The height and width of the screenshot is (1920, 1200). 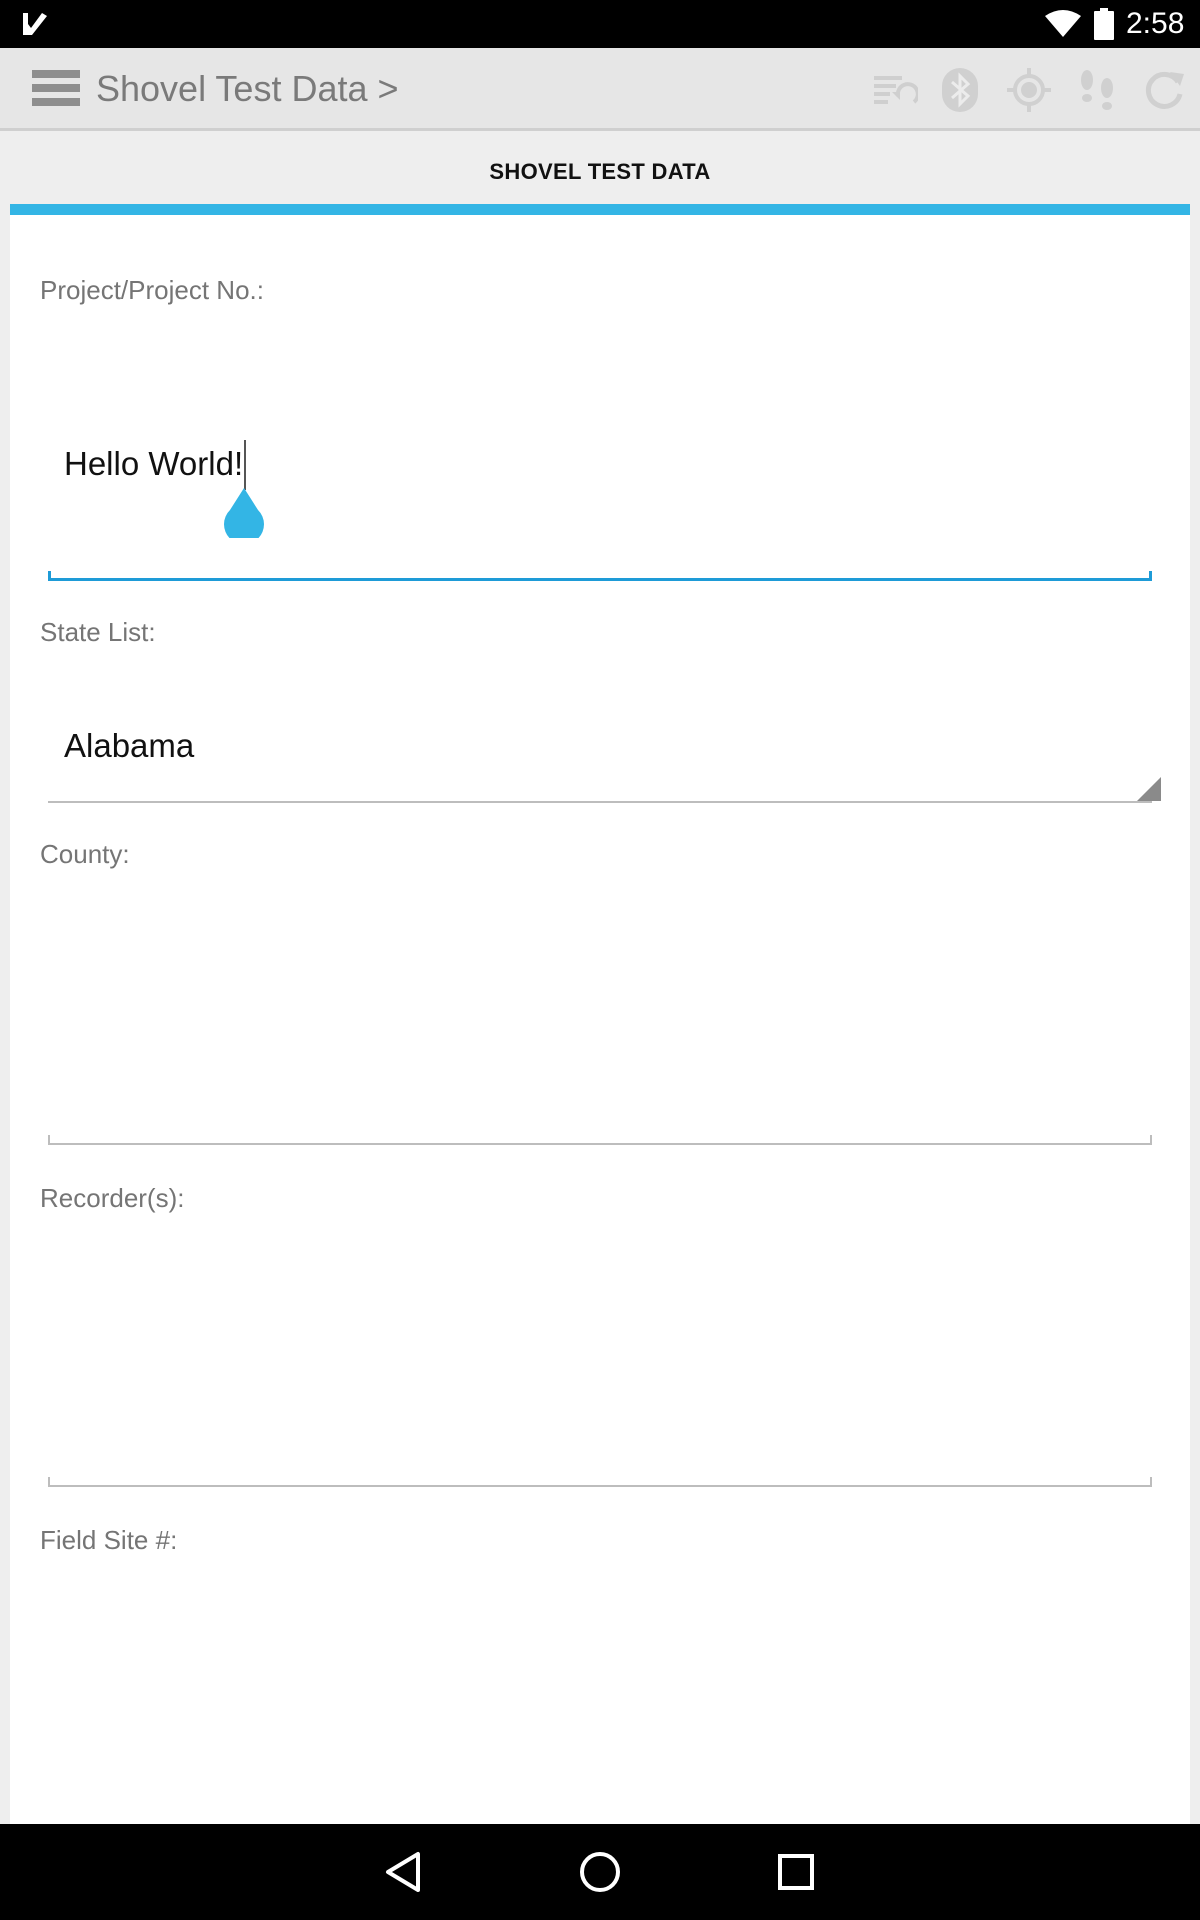 What do you see at coordinates (109, 1540) in the screenshot?
I see `field-site-label: Field Site #:` at bounding box center [109, 1540].